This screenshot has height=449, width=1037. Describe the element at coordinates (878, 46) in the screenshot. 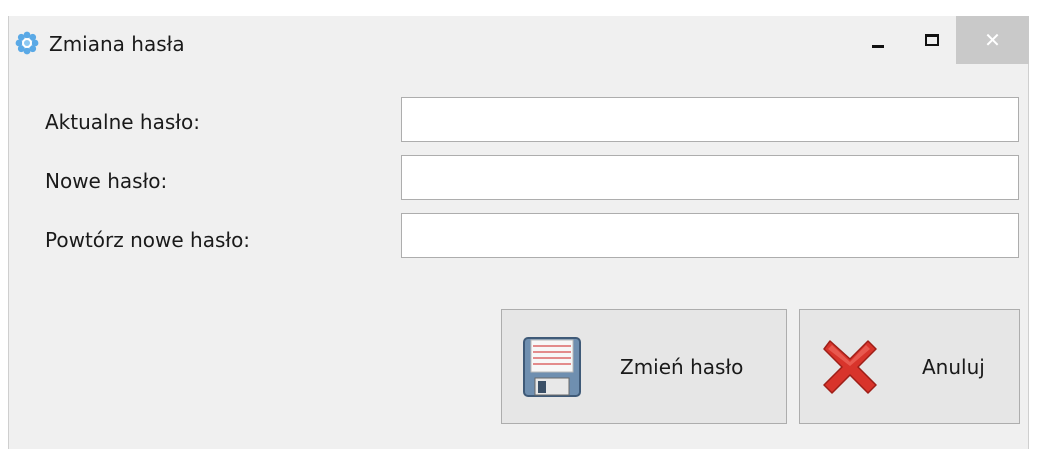

I see `minimize-icon` at that location.